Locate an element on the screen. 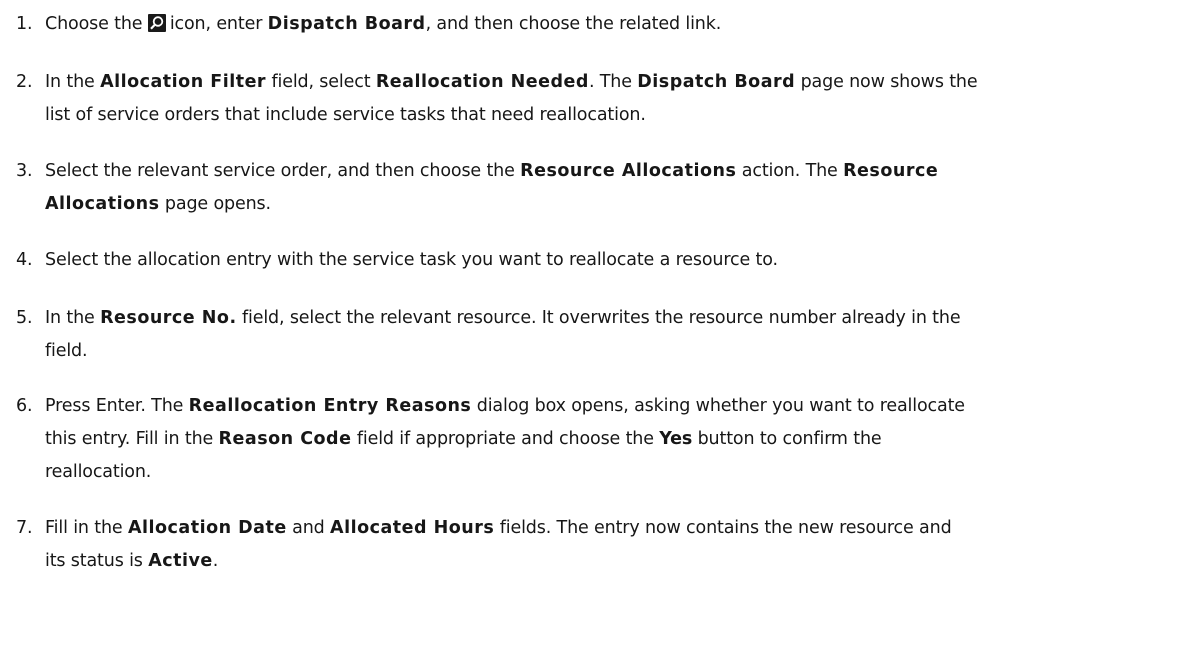  search-icon is located at coordinates (156, 23).